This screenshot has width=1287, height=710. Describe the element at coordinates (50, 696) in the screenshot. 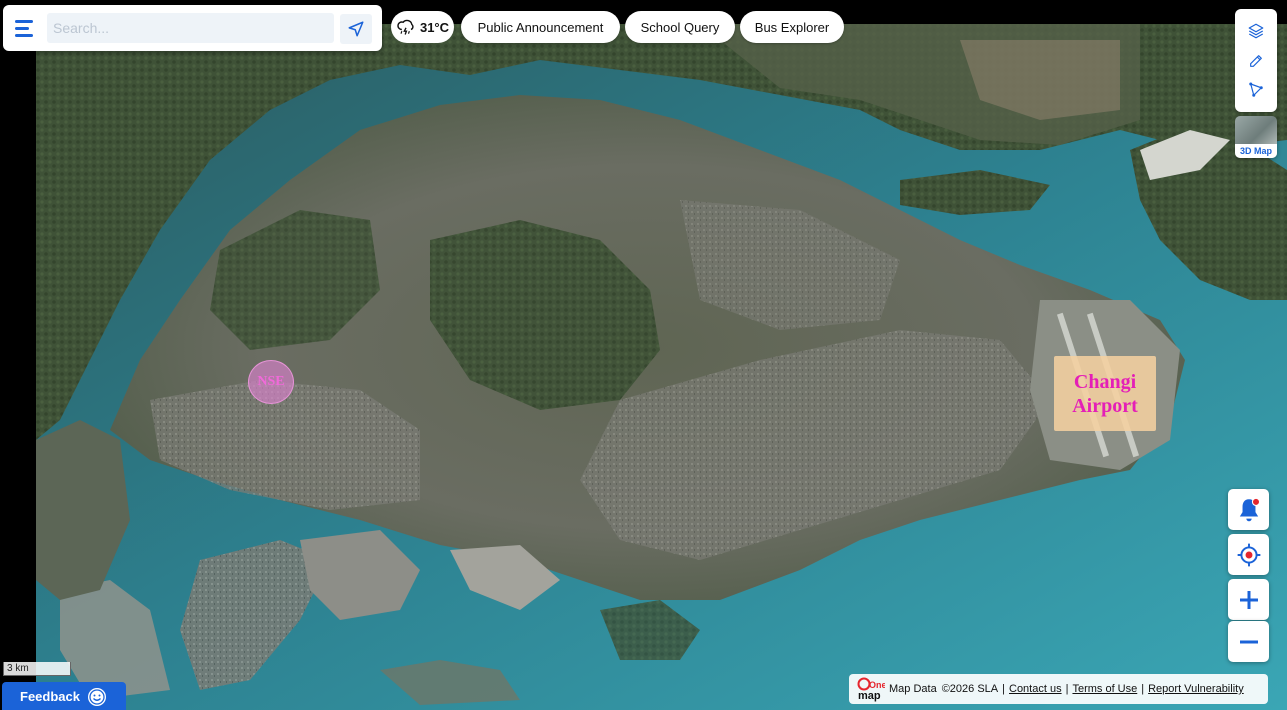

I see `feedback-label: Feedback` at that location.